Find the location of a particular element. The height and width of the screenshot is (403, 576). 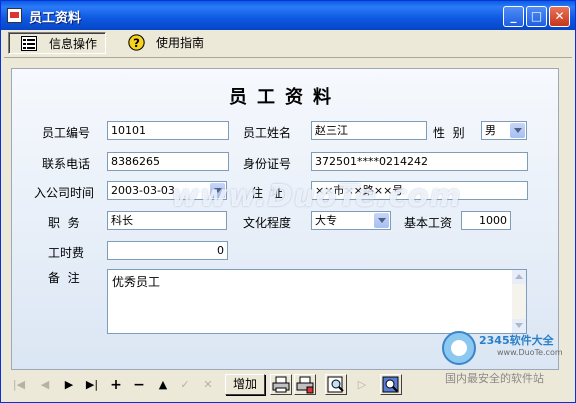

watermark-slogan: 国内最安全的软件站 is located at coordinates (494, 378).